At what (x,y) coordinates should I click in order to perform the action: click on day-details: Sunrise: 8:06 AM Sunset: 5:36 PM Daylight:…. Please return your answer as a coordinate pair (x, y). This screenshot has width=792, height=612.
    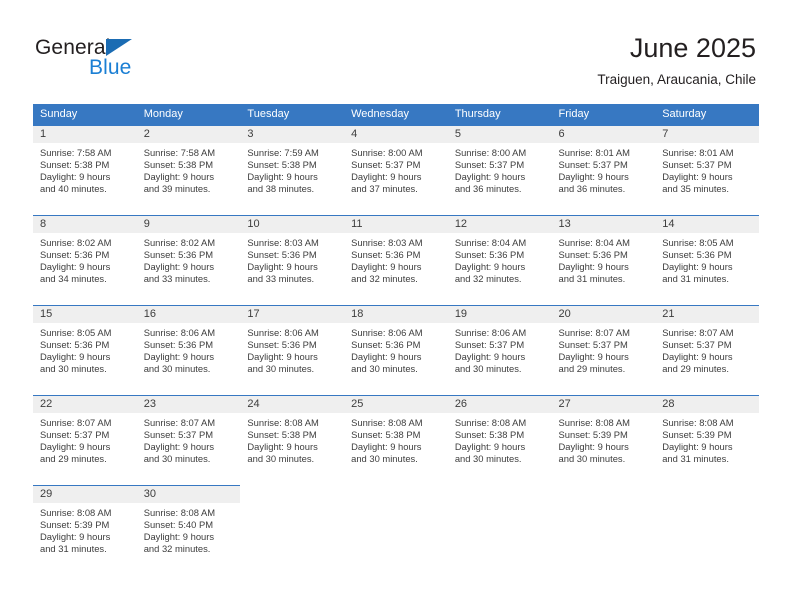
    Looking at the image, I should click on (189, 349).